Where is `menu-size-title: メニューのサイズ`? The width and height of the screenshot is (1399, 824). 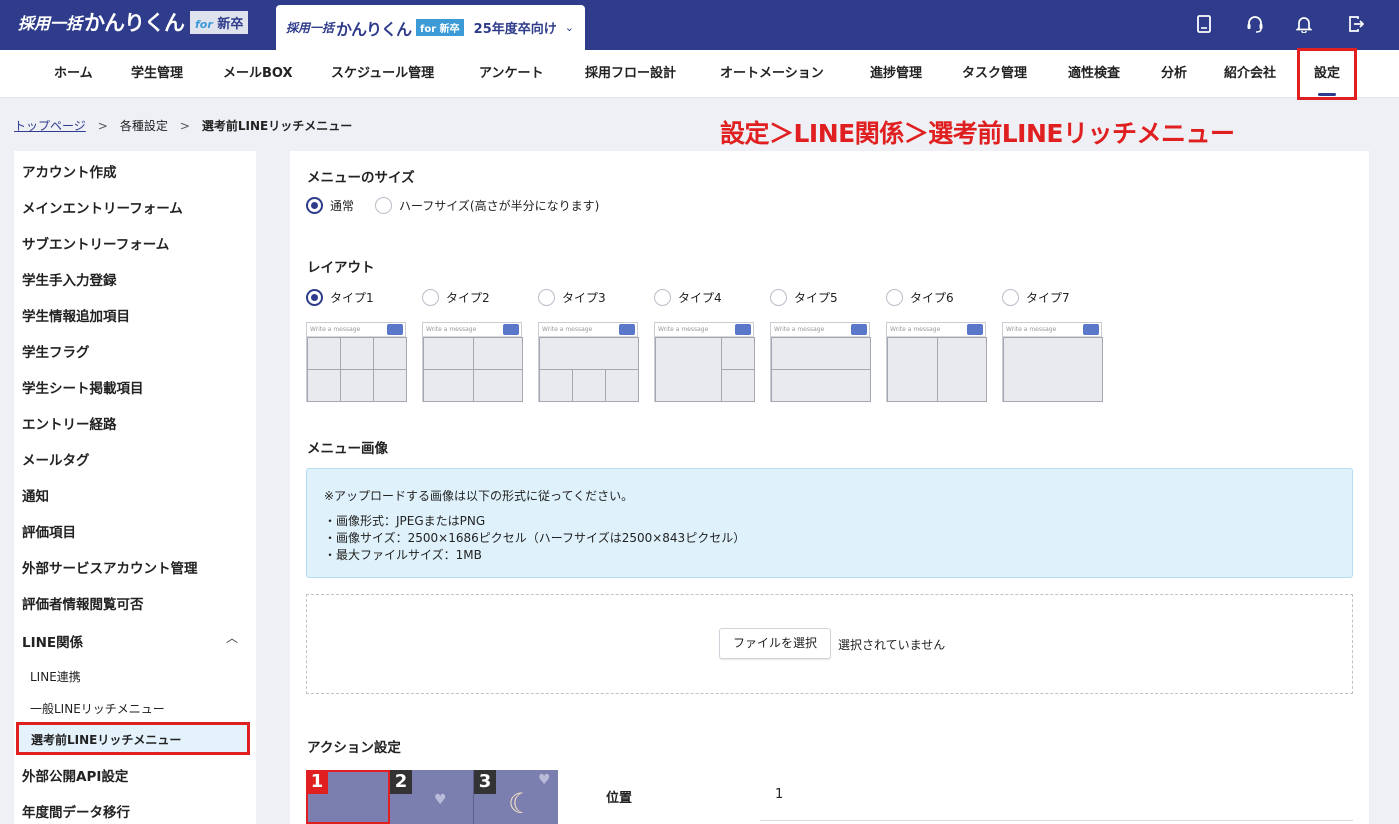 menu-size-title: メニューのサイズ is located at coordinates (361, 176).